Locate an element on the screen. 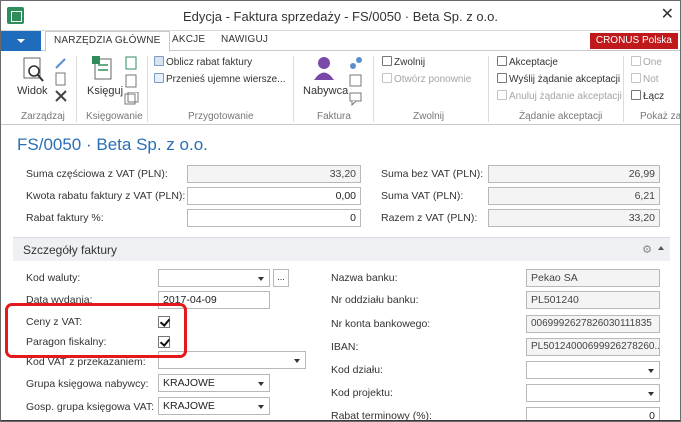 The image size is (681, 422). links-button: Łącz is located at coordinates (647, 96).